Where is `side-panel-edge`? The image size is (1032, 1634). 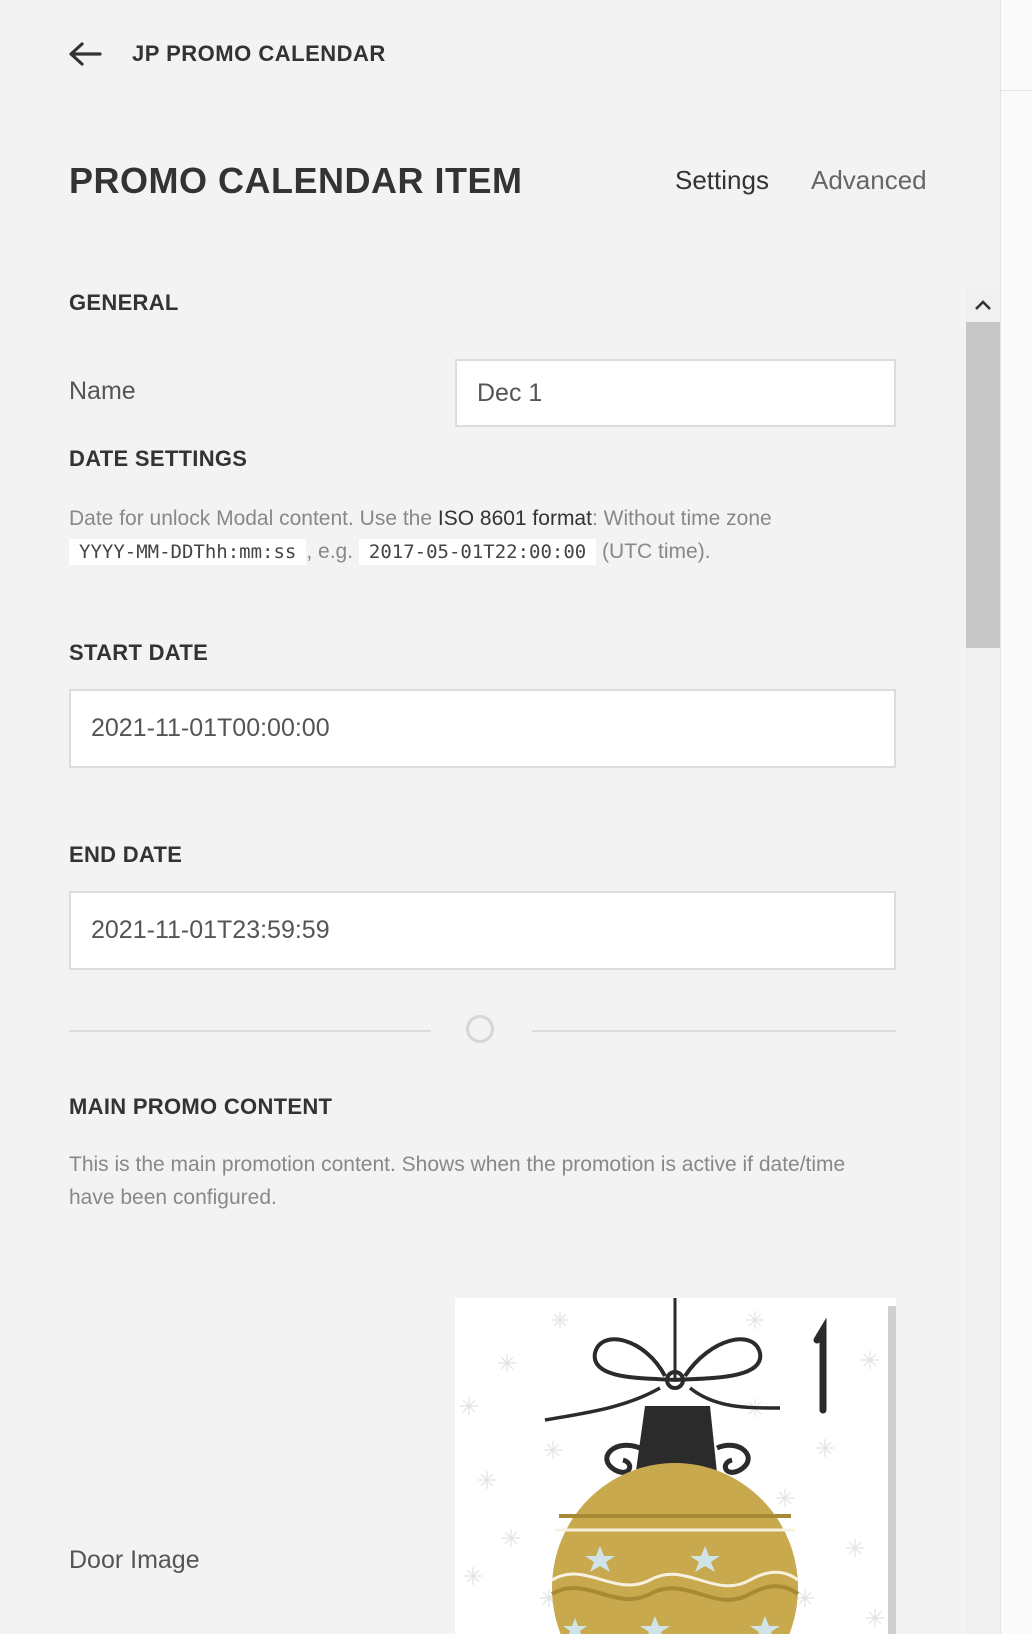 side-panel-edge is located at coordinates (1016, 817).